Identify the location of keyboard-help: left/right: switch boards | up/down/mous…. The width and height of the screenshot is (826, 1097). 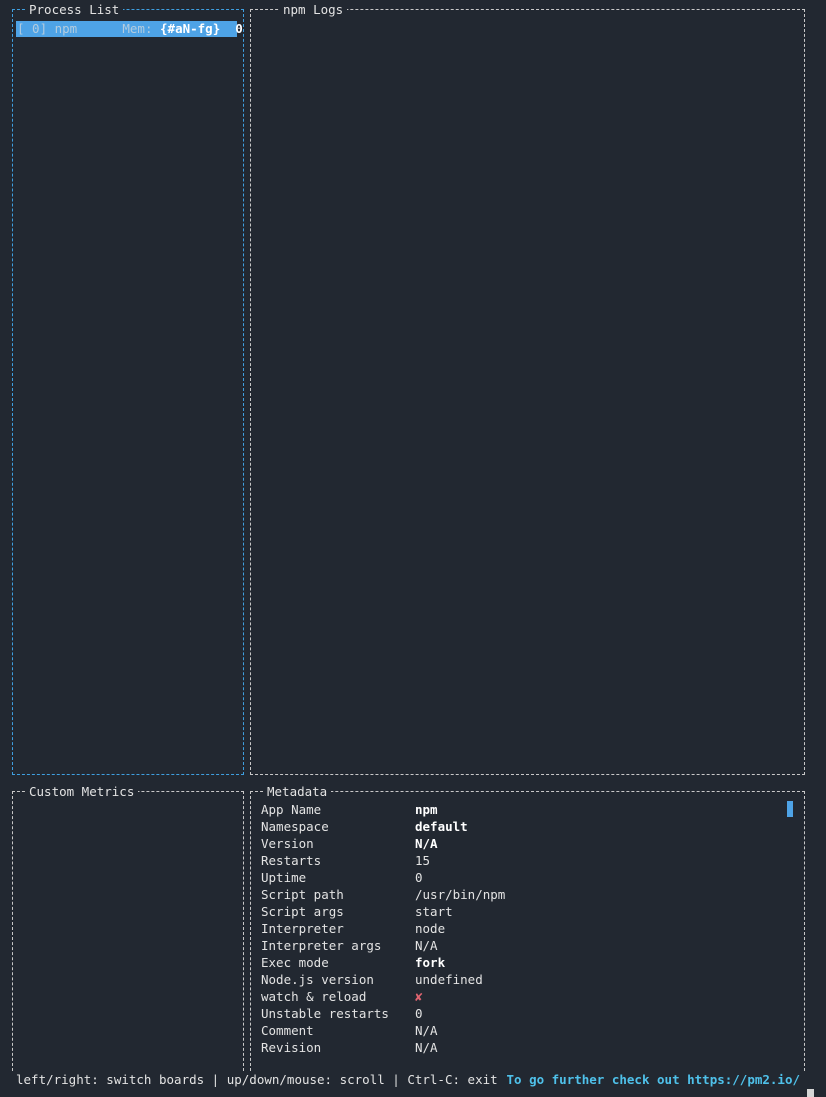
(257, 1079).